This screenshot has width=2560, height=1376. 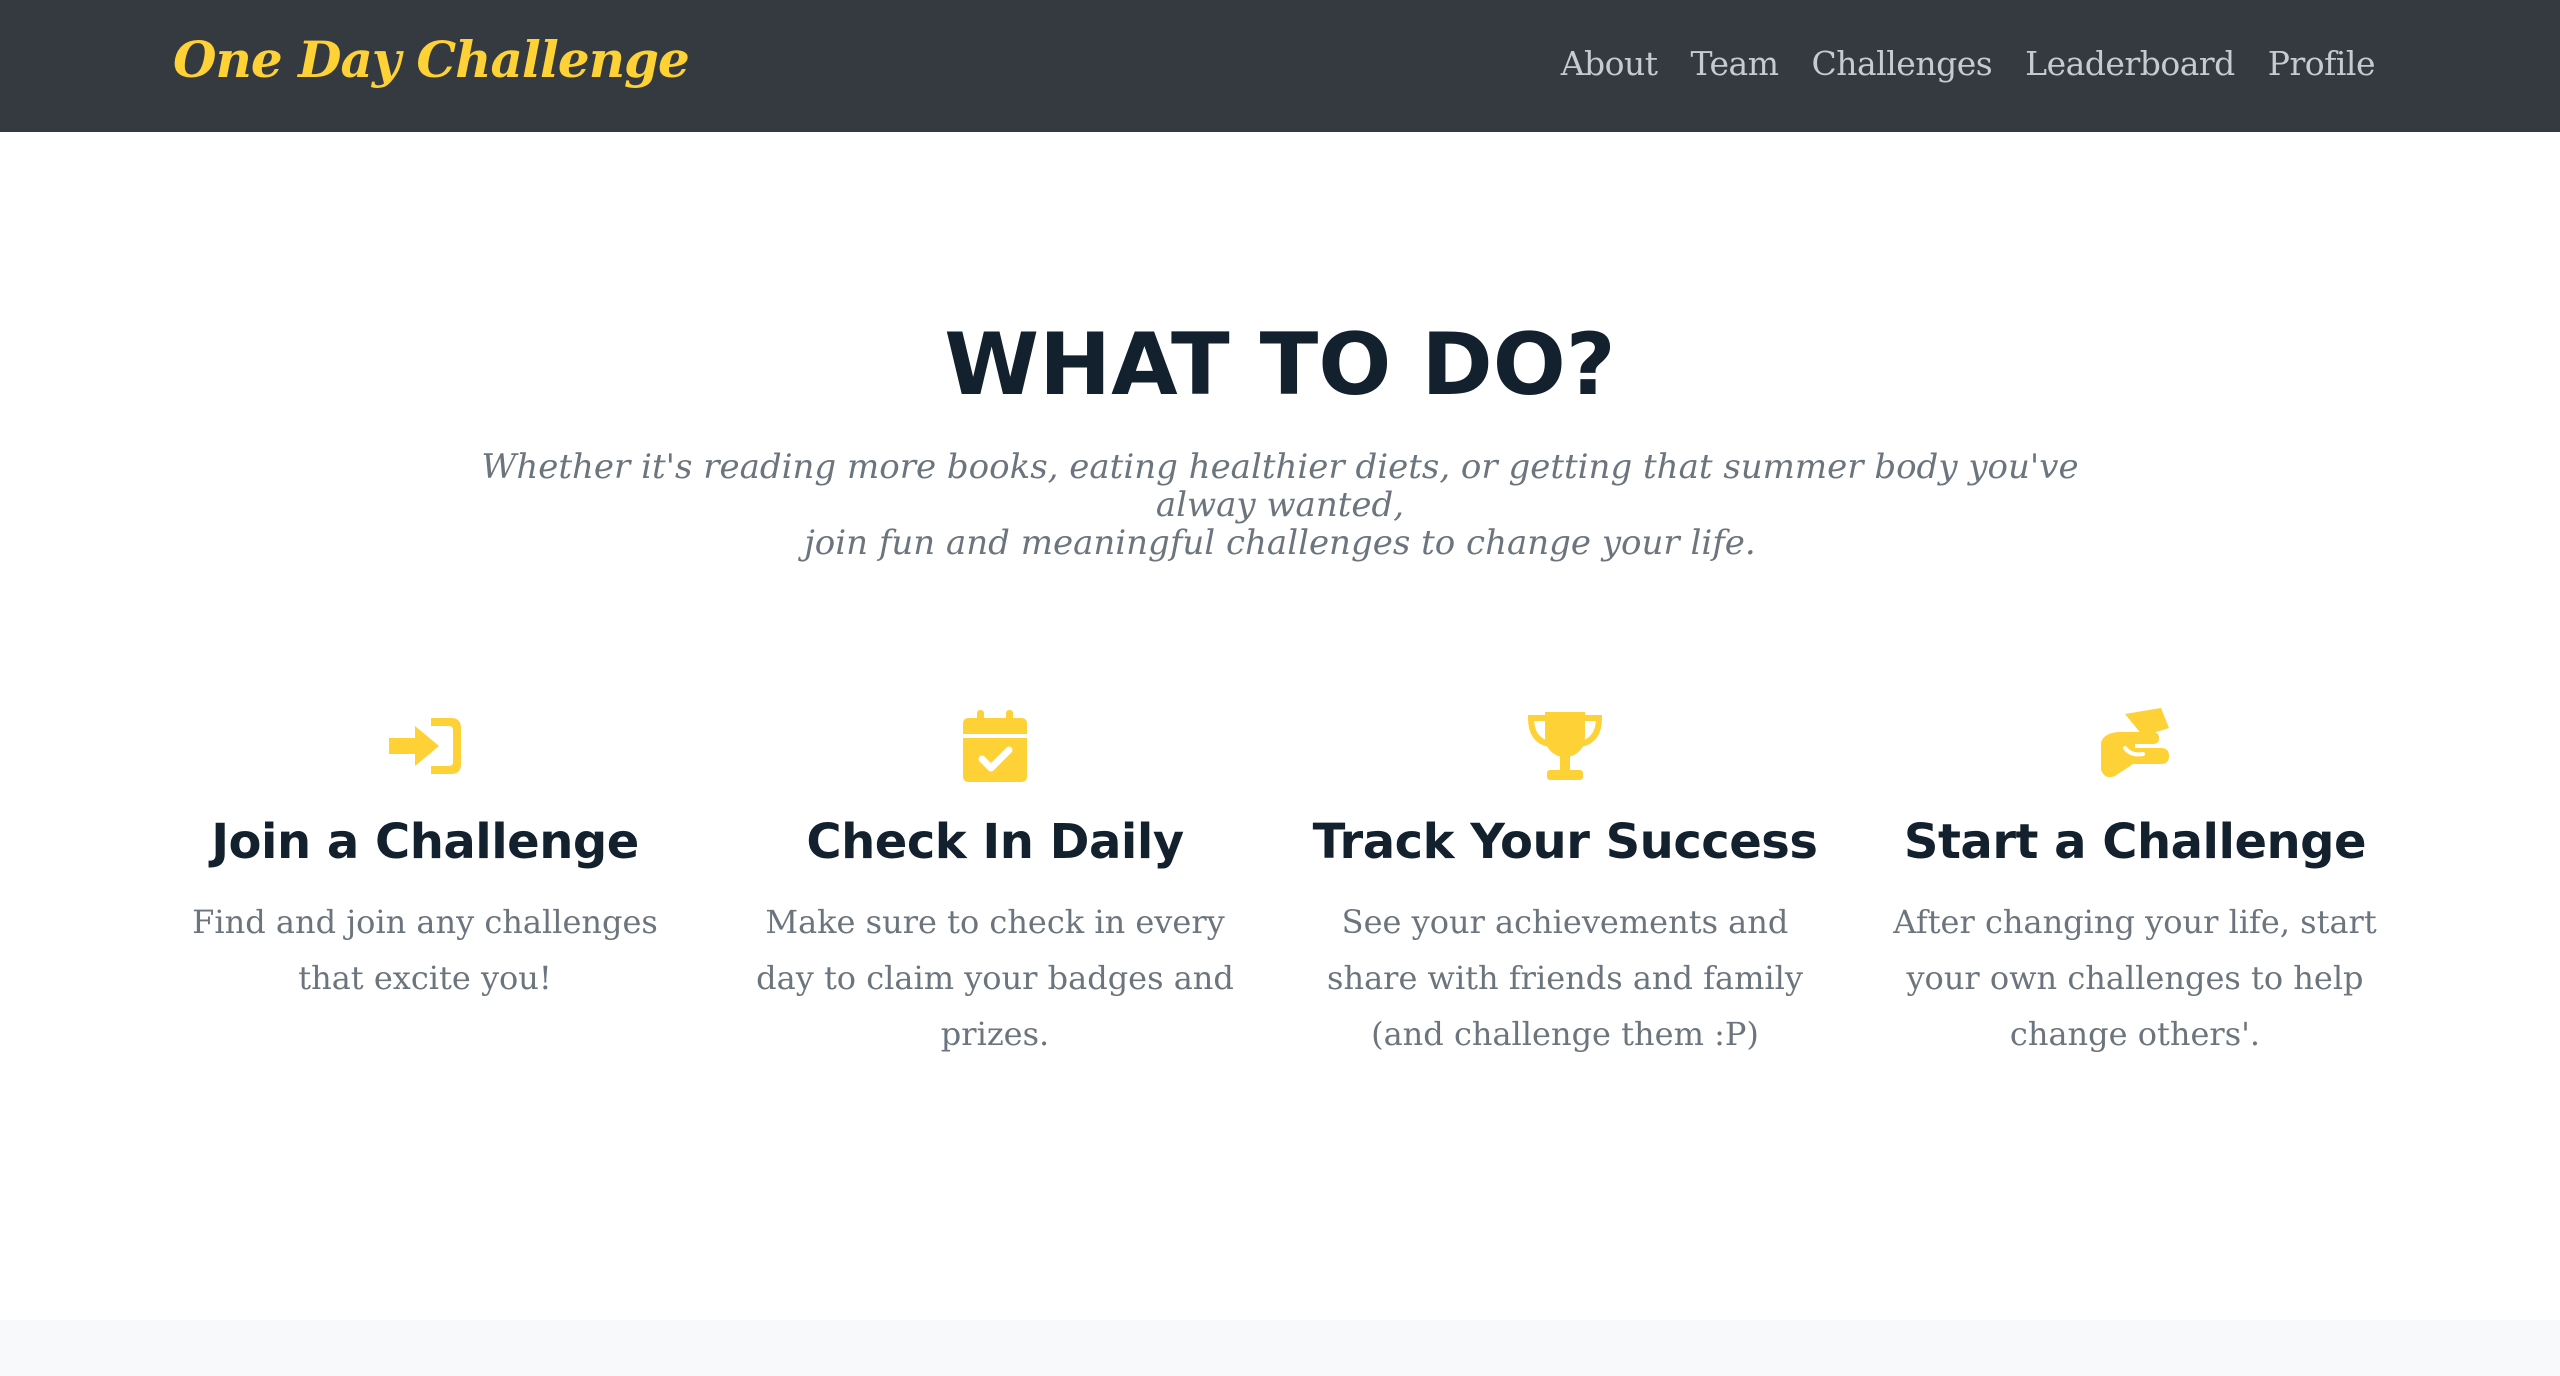 What do you see at coordinates (425, 842) in the screenshot?
I see `feature-title: Join a Challenge` at bounding box center [425, 842].